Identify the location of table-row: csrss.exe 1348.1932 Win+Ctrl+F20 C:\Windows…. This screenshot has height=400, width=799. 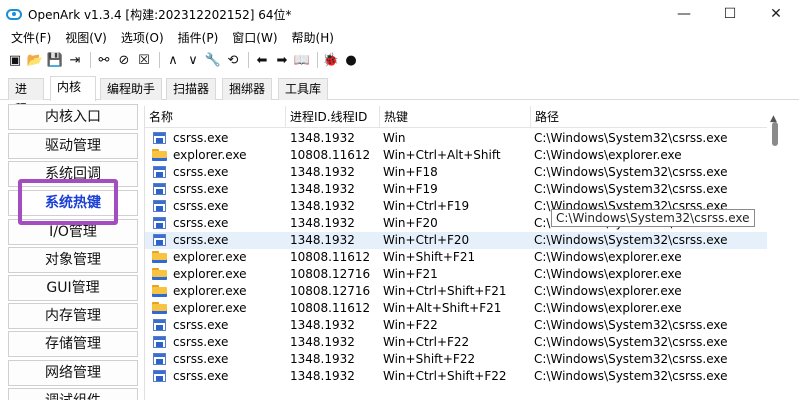
(463, 240).